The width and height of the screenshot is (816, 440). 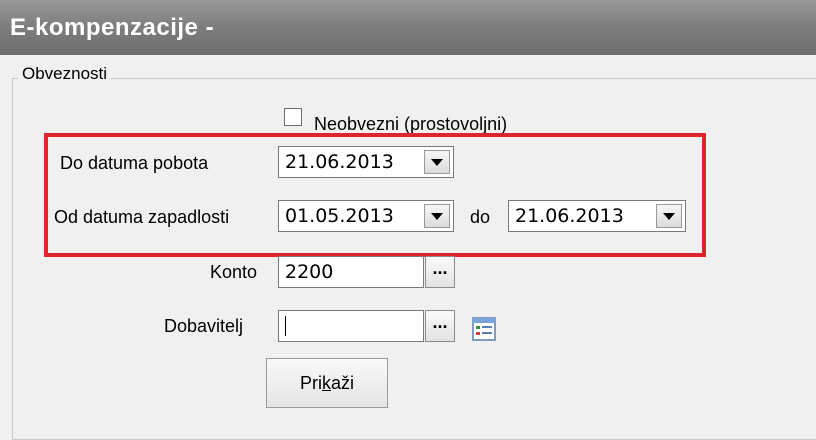 What do you see at coordinates (309, 272) in the screenshot?
I see `konto-value: 2200` at bounding box center [309, 272].